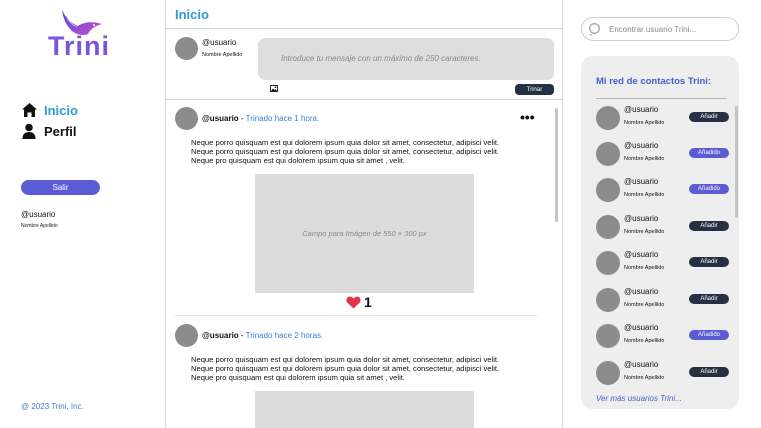 The height and width of the screenshot is (428, 761). I want to click on nav-label-perfil: Perfil, so click(60, 131).